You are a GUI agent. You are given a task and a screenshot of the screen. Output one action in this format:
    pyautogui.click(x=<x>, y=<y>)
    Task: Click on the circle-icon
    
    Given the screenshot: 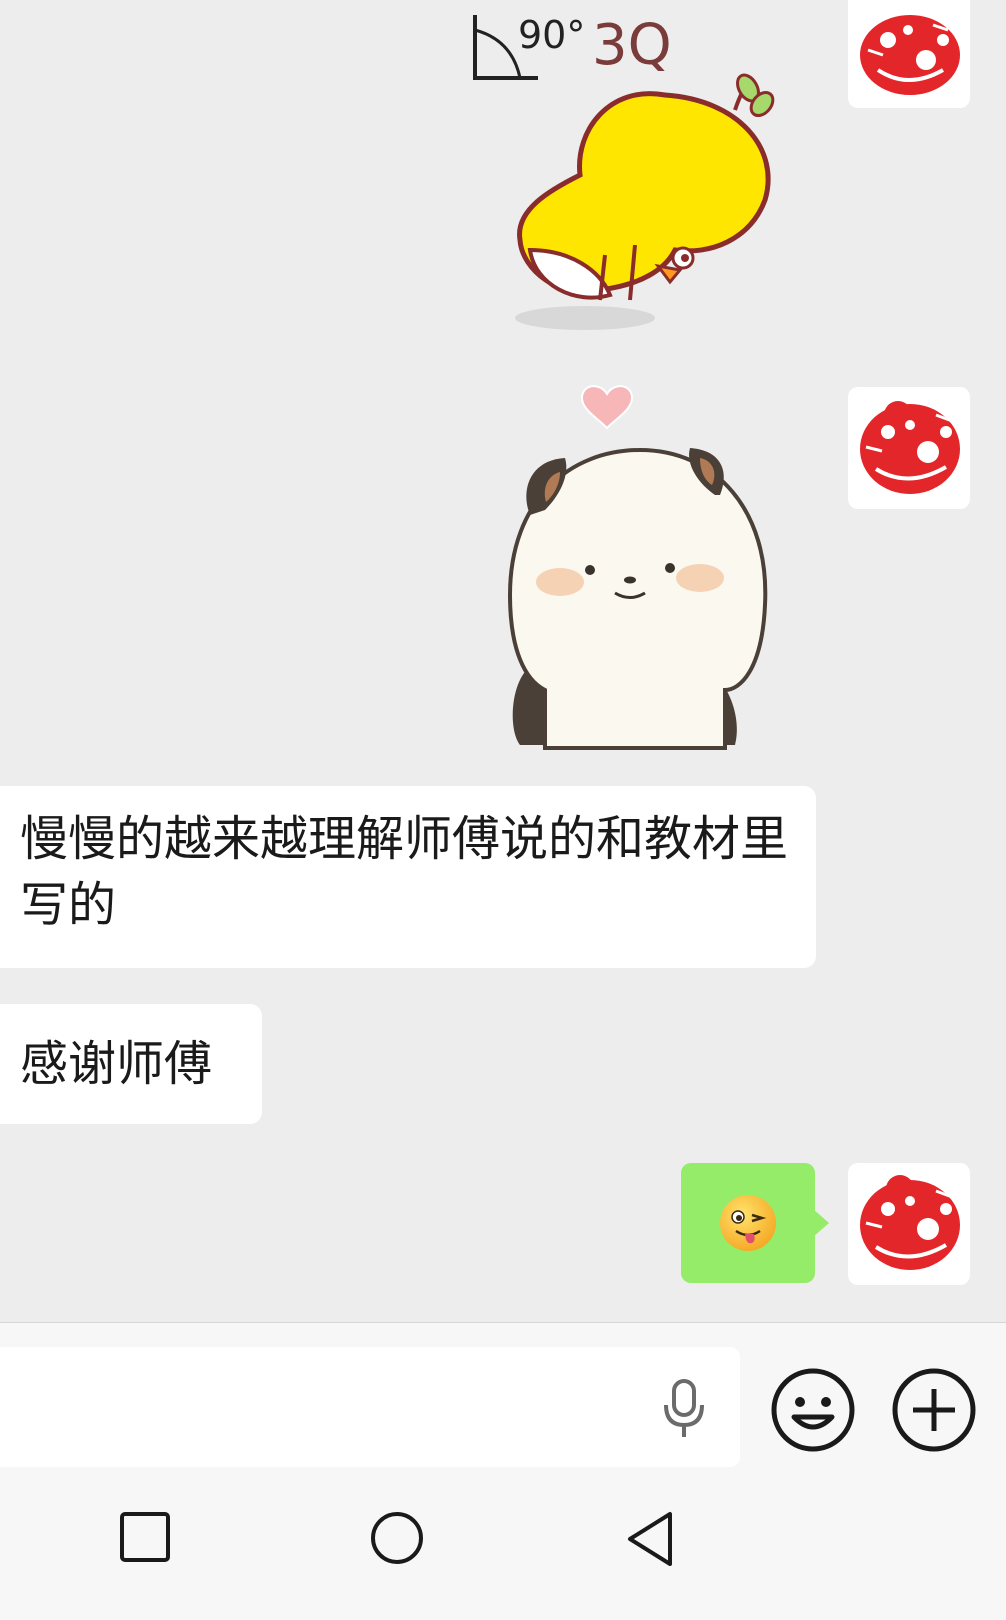 What is the action you would take?
    pyautogui.click(x=397, y=1538)
    